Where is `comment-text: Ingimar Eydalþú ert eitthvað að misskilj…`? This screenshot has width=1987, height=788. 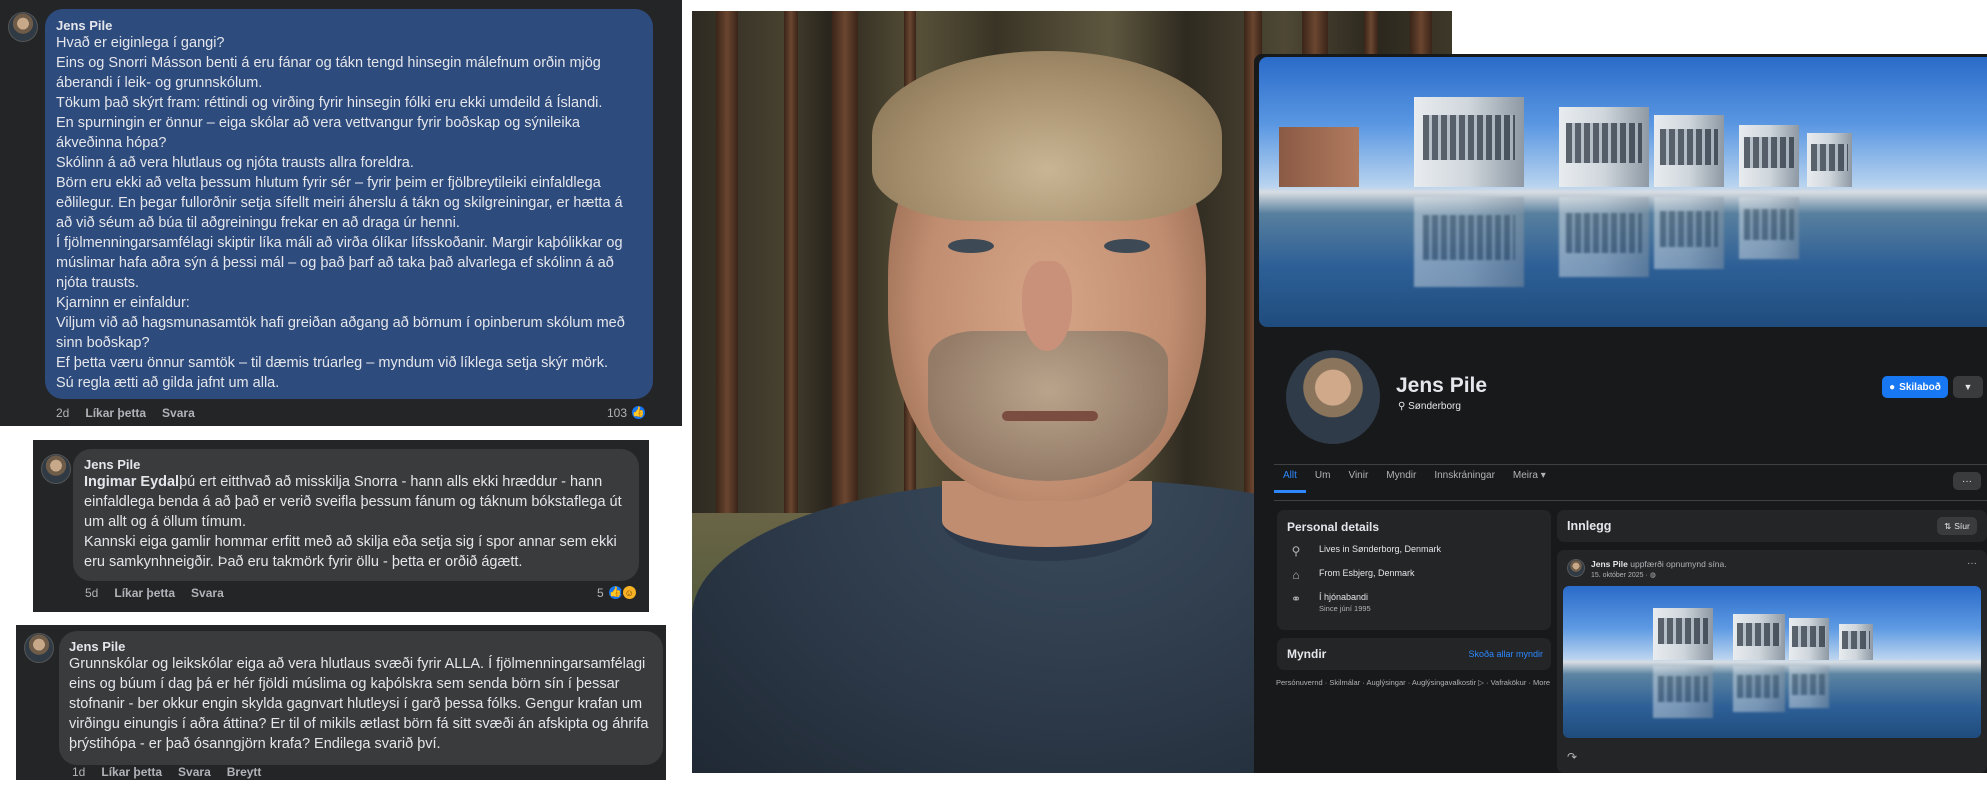 comment-text: Ingimar Eydalþú ert eitthvað að misskilj… is located at coordinates (353, 522).